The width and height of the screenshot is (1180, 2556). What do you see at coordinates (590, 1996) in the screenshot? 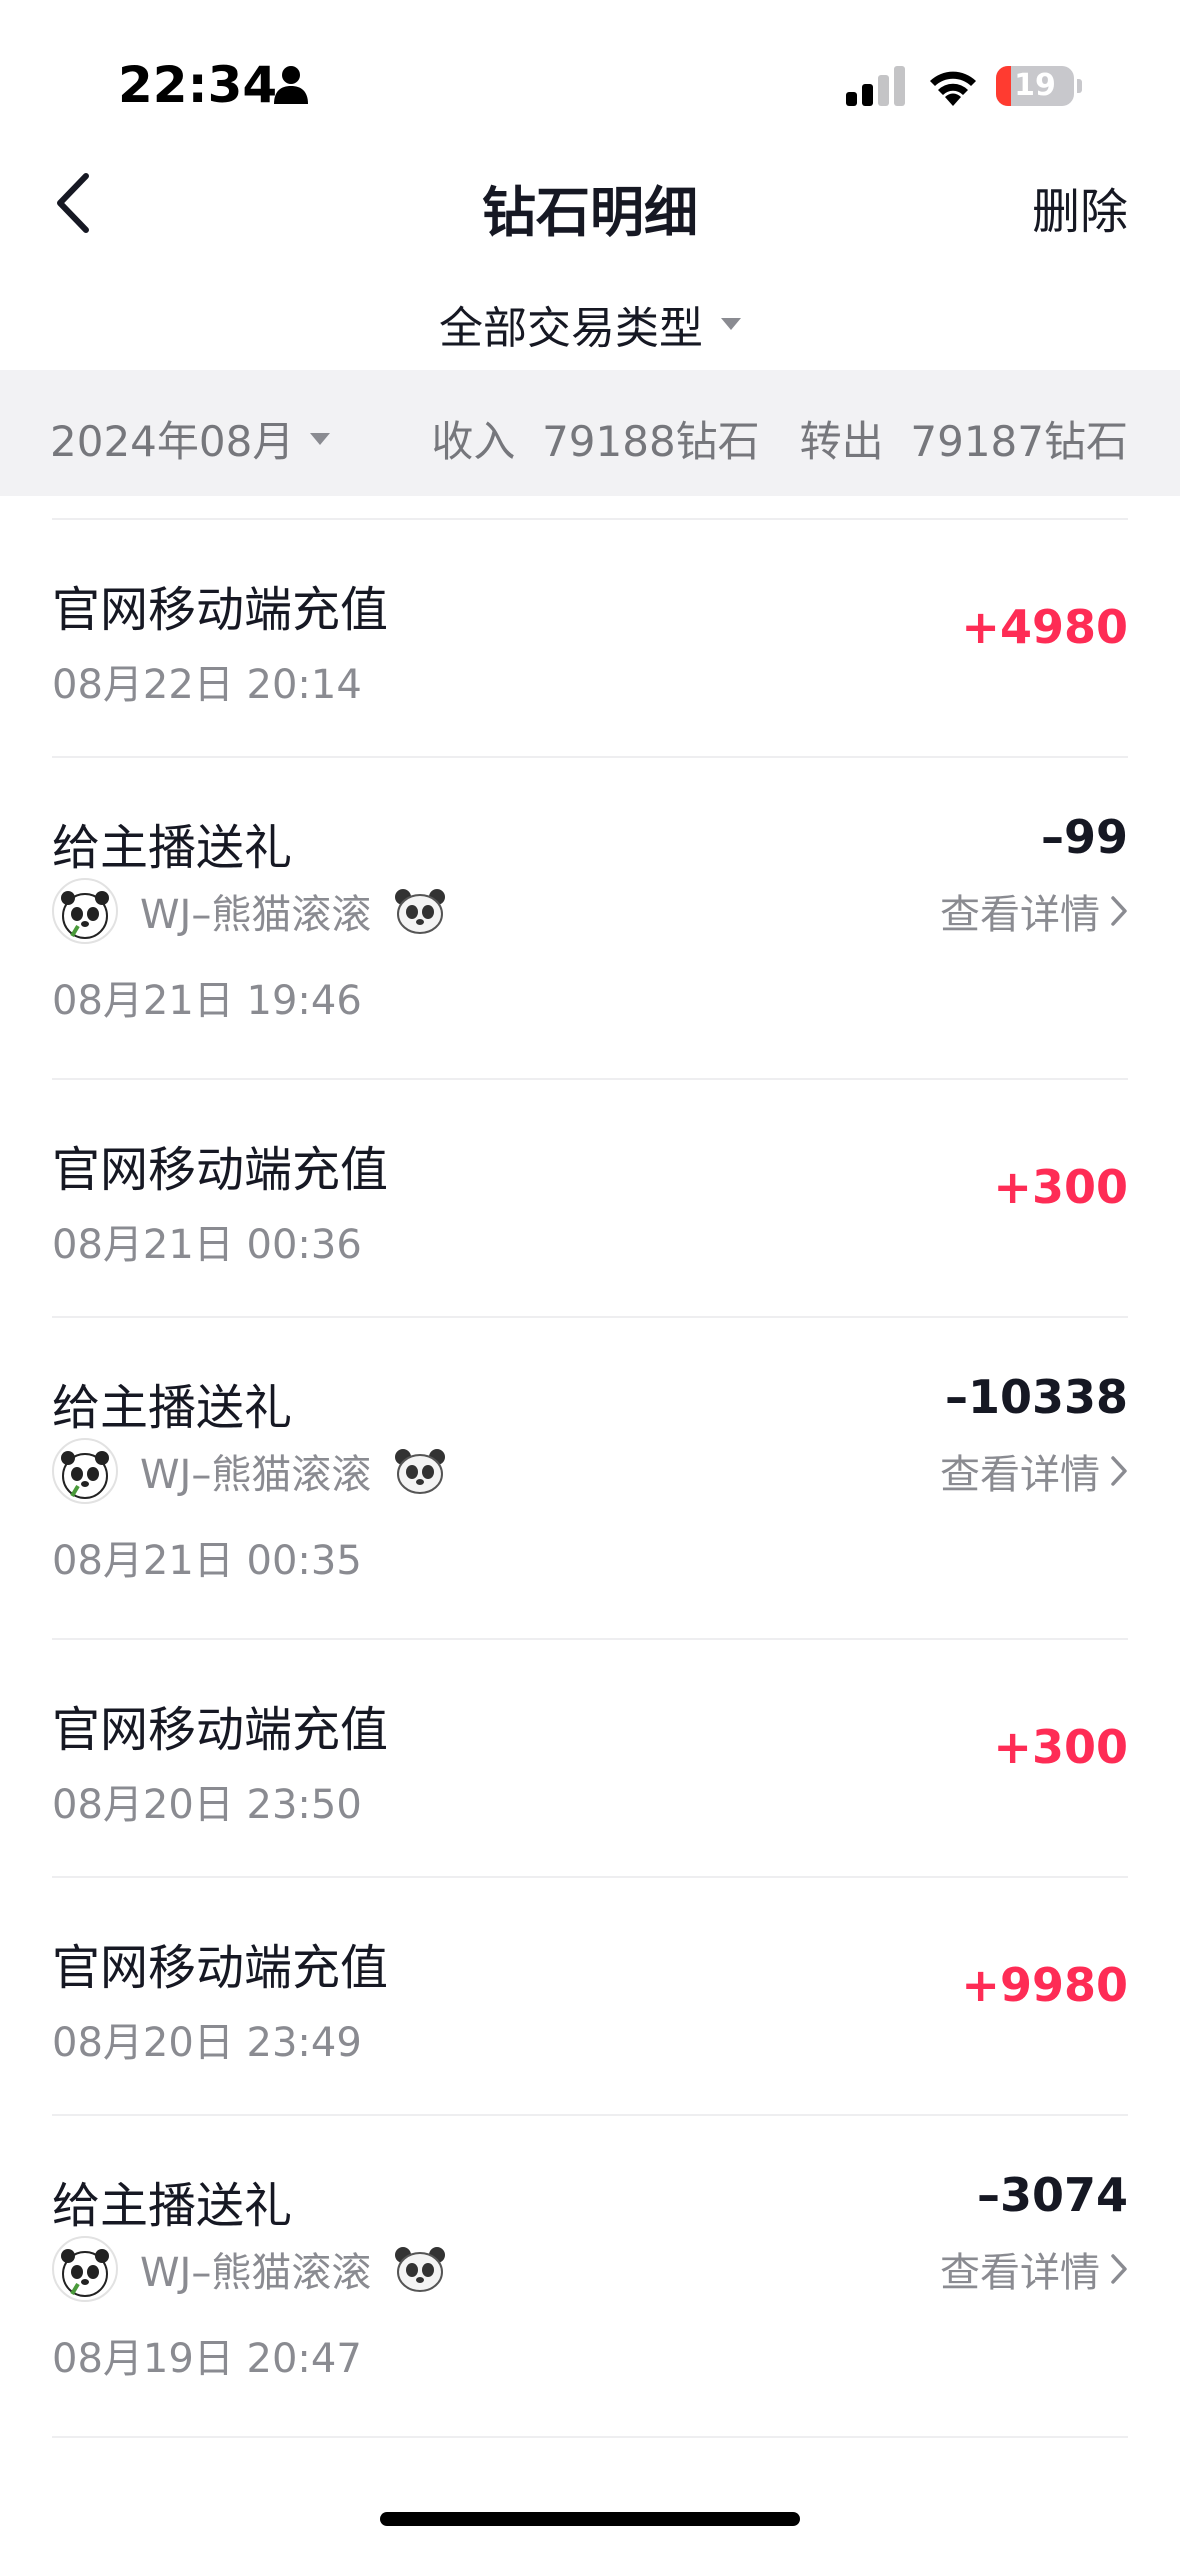
I see `transaction-row: 官网移动端充值 08月20日 23:49 +9980` at bounding box center [590, 1996].